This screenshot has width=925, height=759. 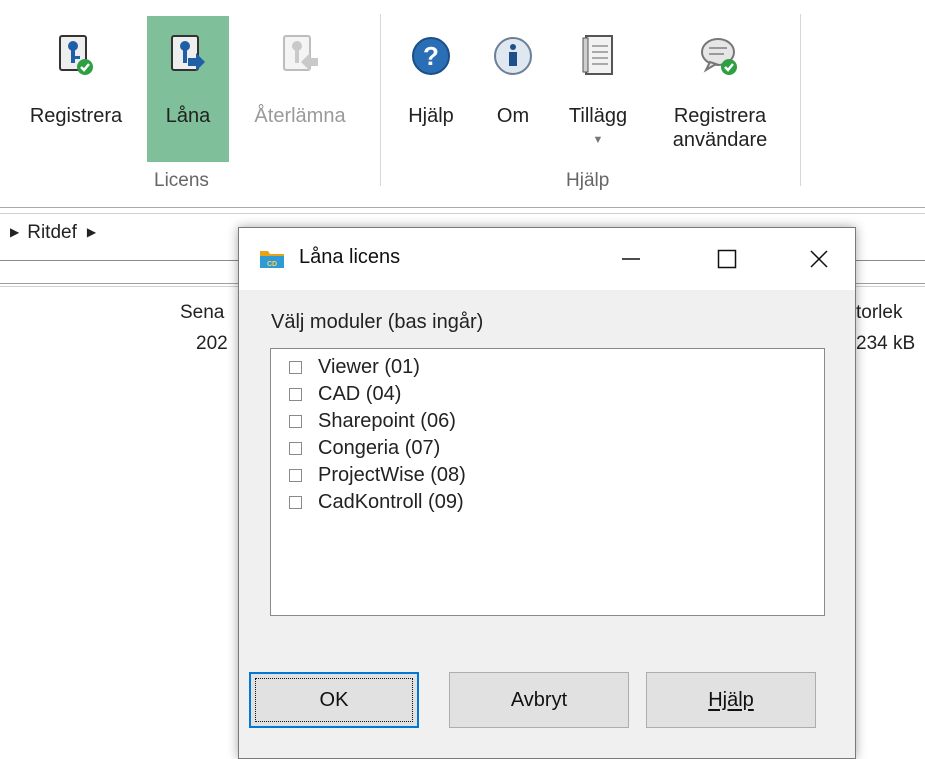 What do you see at coordinates (879, 313) in the screenshot?
I see `column-header-storlek: torlek` at bounding box center [879, 313].